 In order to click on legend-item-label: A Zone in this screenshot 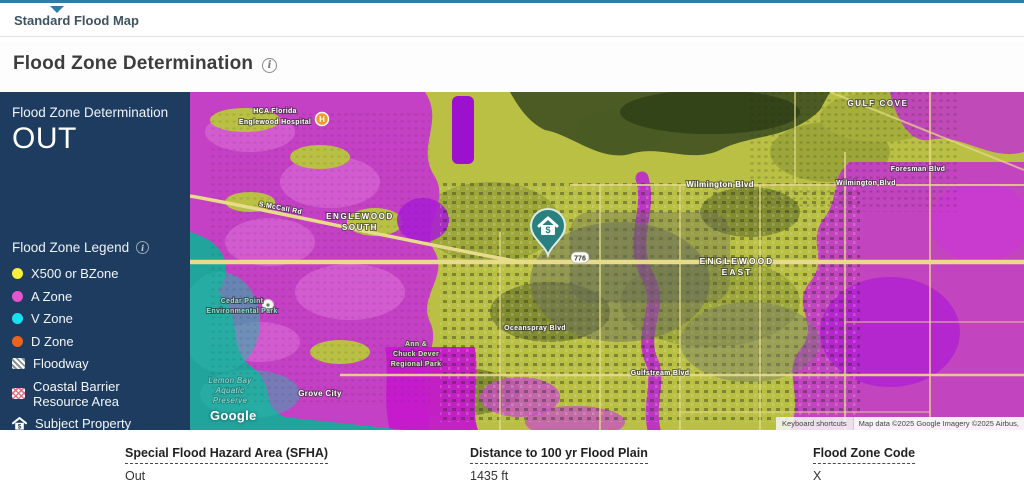, I will do `click(52, 296)`.